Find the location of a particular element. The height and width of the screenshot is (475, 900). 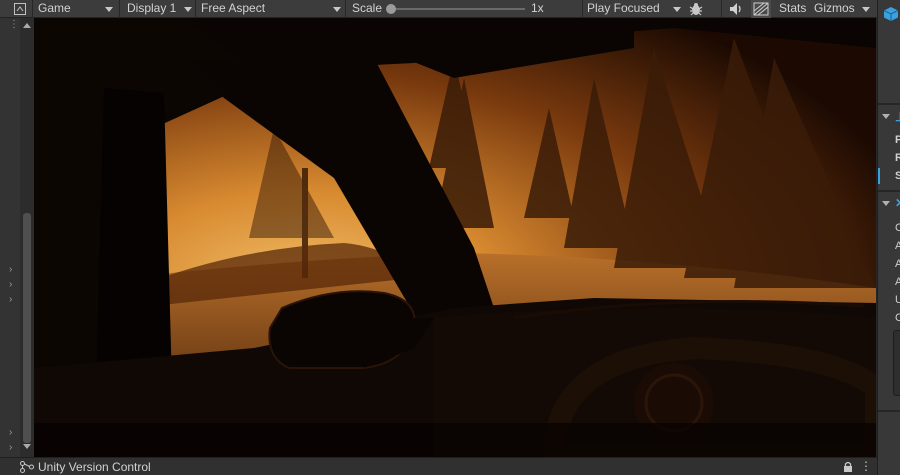

scale-slider-track is located at coordinates (458, 9).